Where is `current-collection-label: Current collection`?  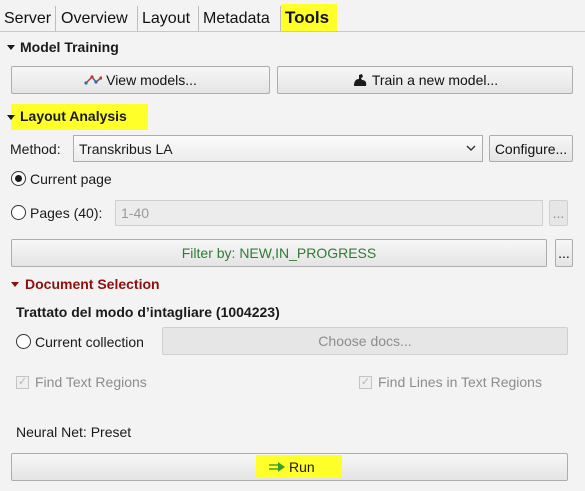 current-collection-label: Current collection is located at coordinates (89, 342).